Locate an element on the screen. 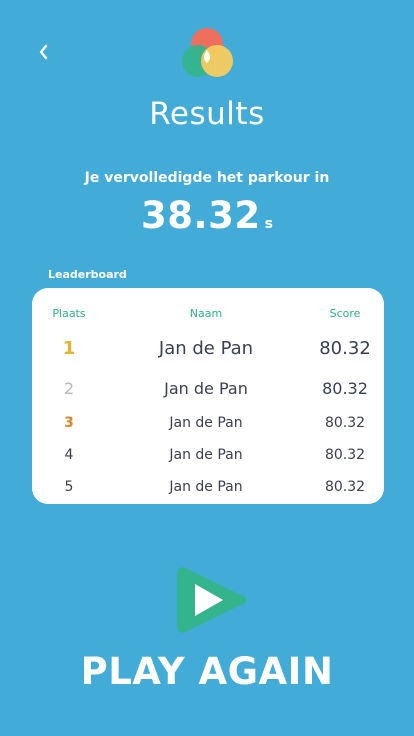 The image size is (414, 736). play-button is located at coordinates (212, 600).